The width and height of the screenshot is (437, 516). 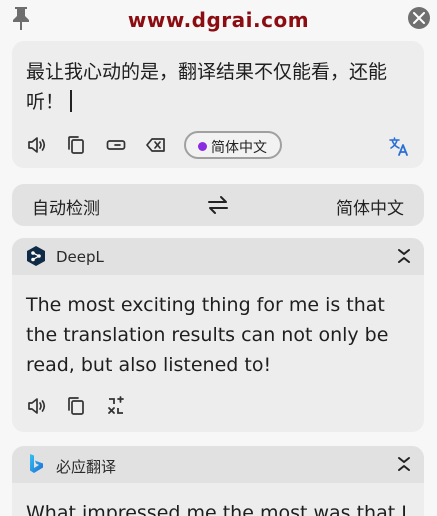 I want to click on target-language-pill: 简体中文, so click(x=233, y=145).